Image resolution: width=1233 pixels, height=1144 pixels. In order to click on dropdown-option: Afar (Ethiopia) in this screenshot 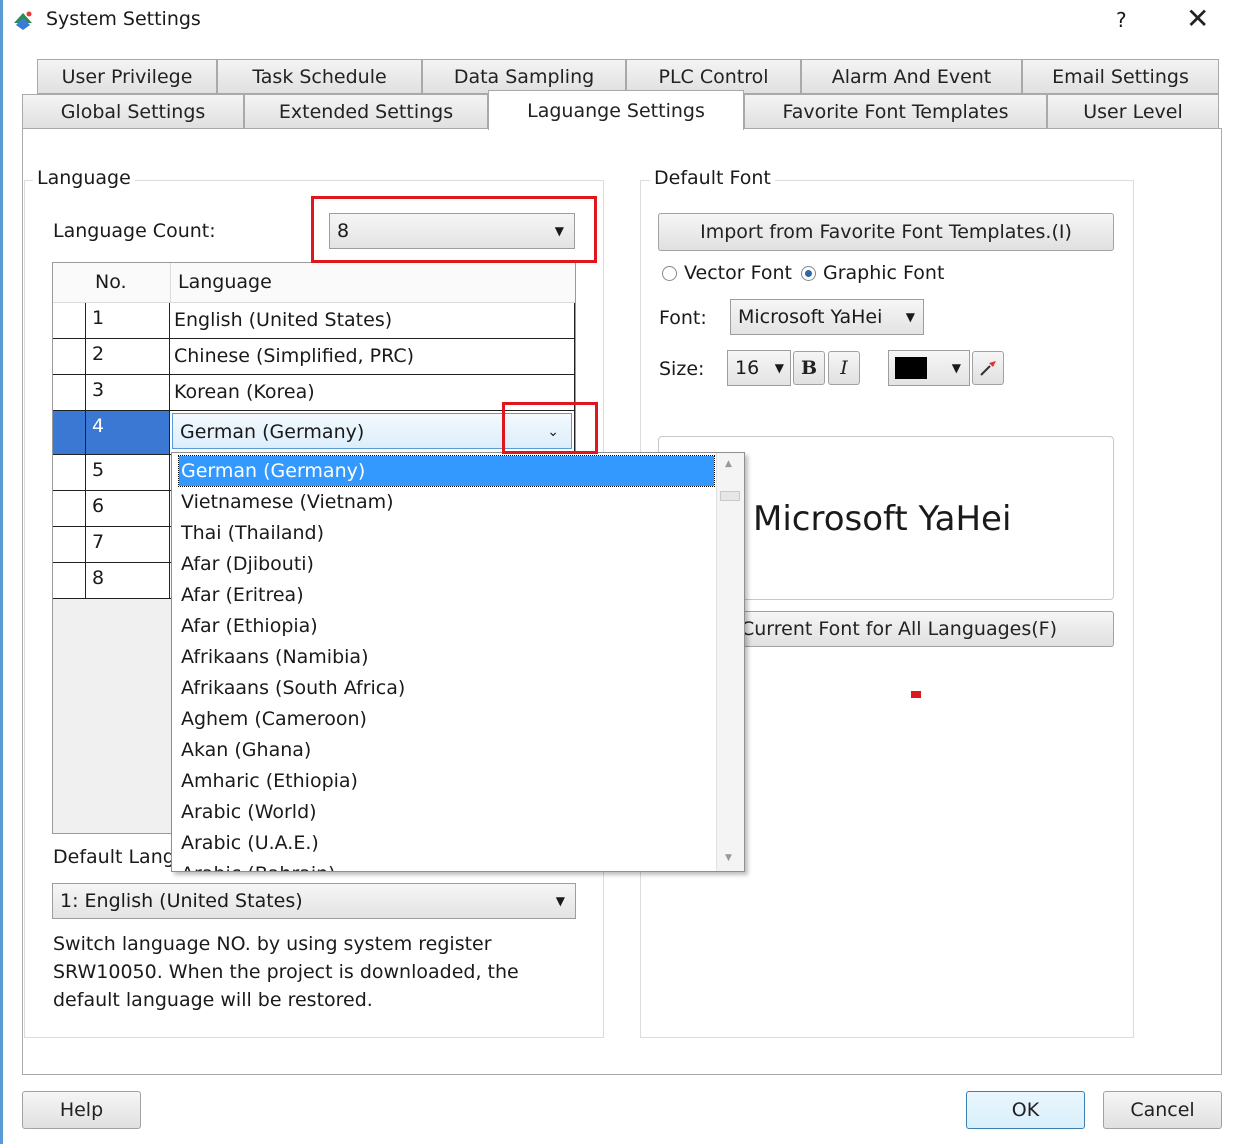, I will do `click(446, 626)`.